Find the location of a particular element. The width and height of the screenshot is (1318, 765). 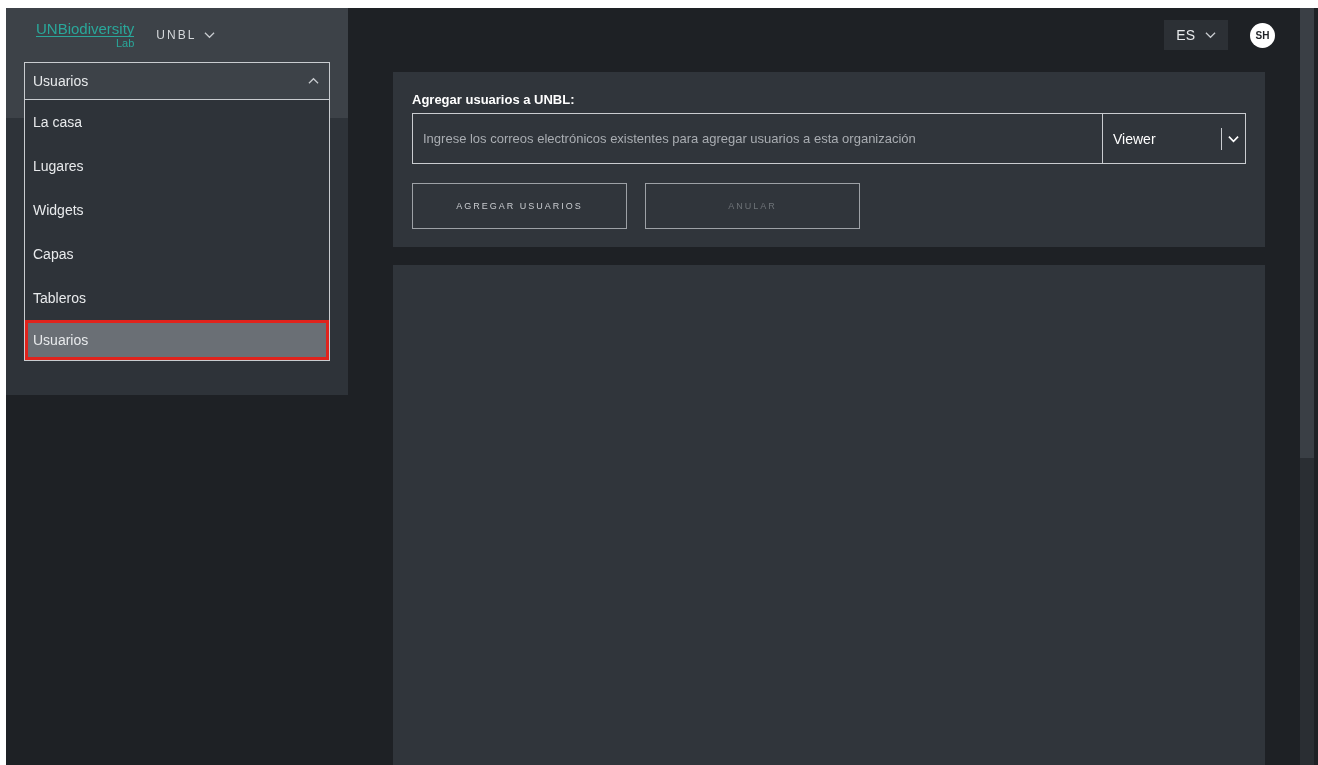

menu-item: Usuarios is located at coordinates (177, 340).